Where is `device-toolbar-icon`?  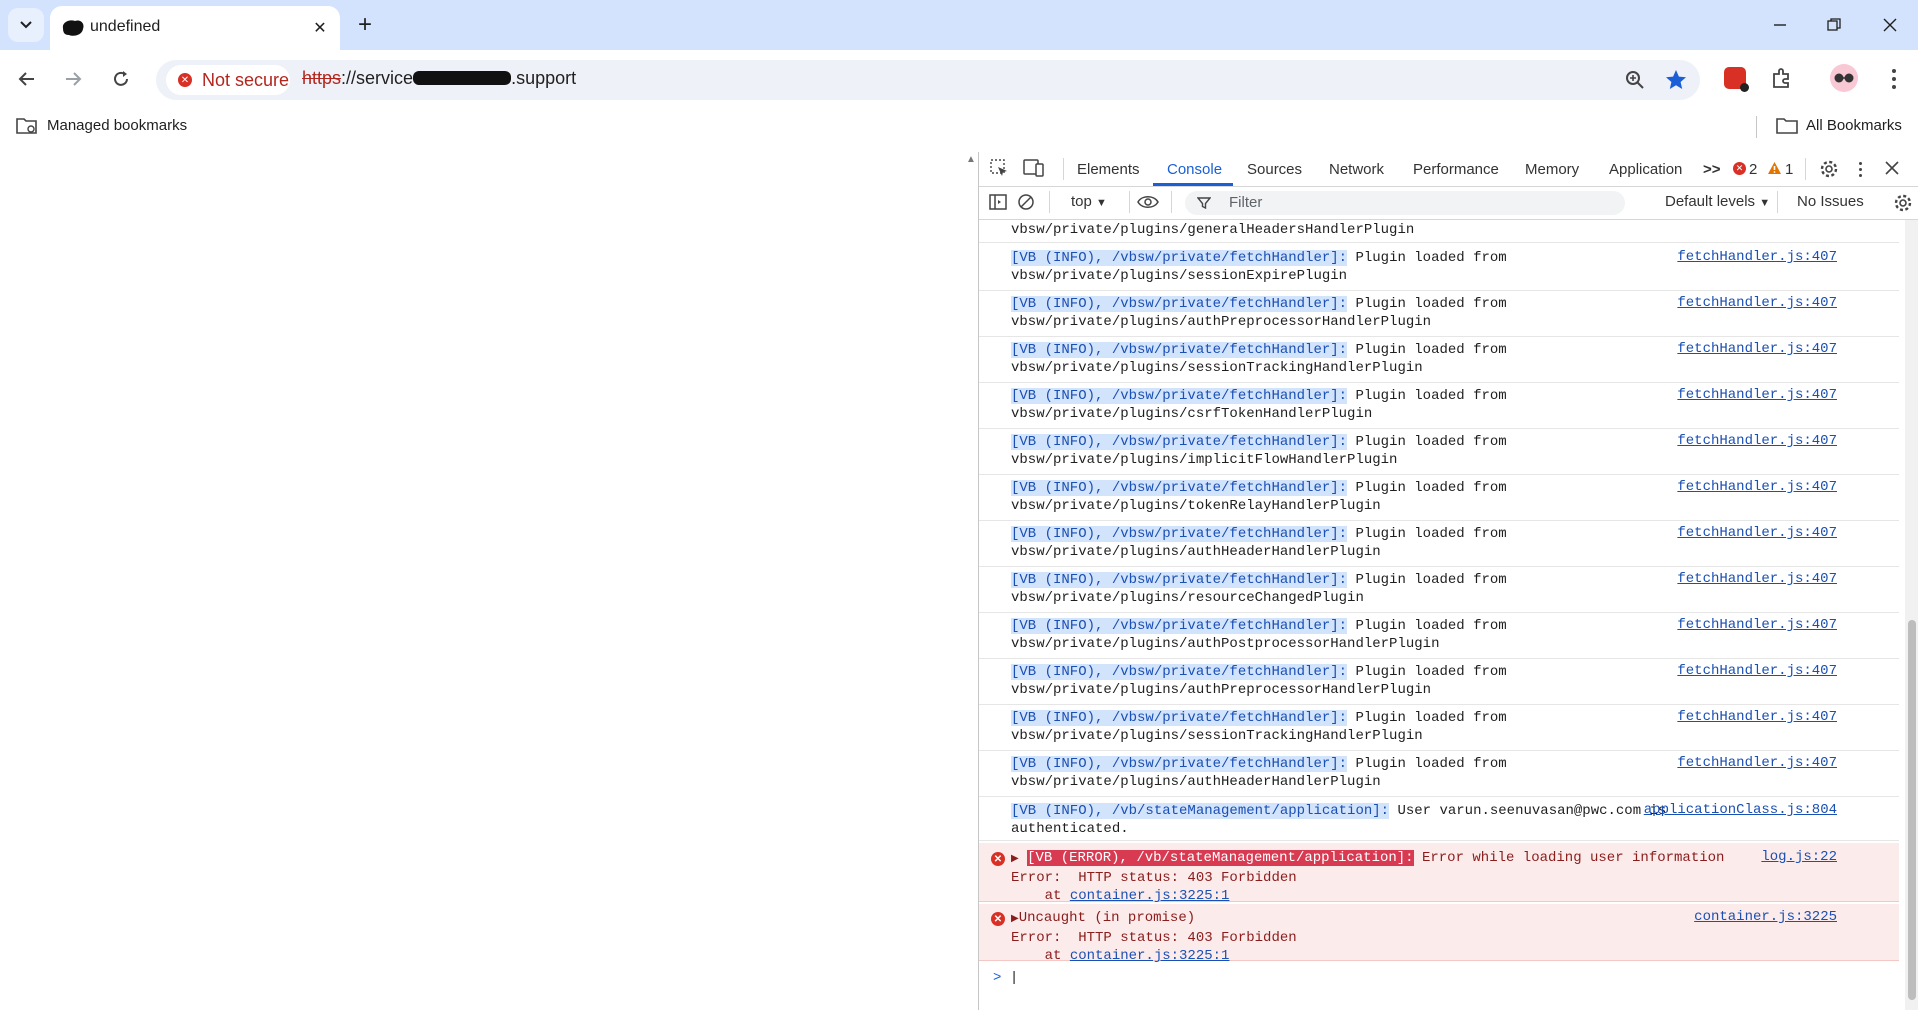 device-toolbar-icon is located at coordinates (1034, 169).